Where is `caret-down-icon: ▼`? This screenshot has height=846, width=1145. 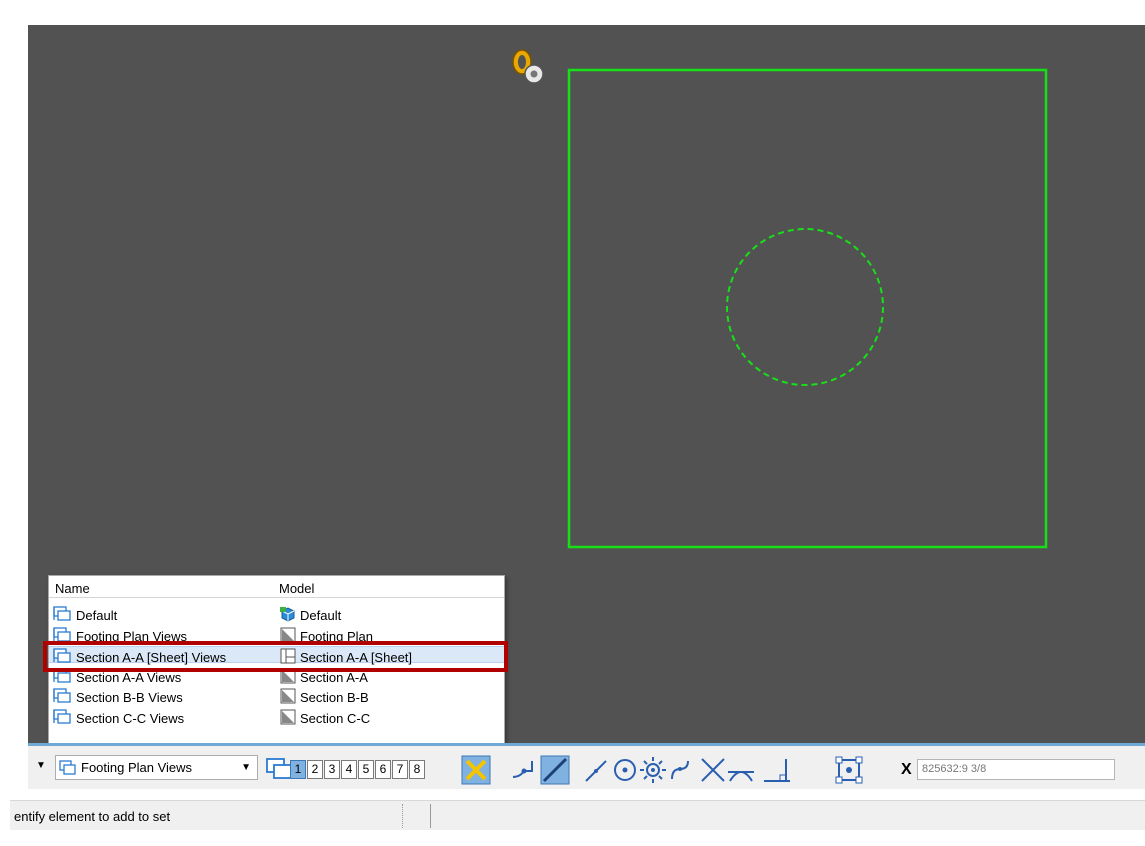 caret-down-icon: ▼ is located at coordinates (41, 765).